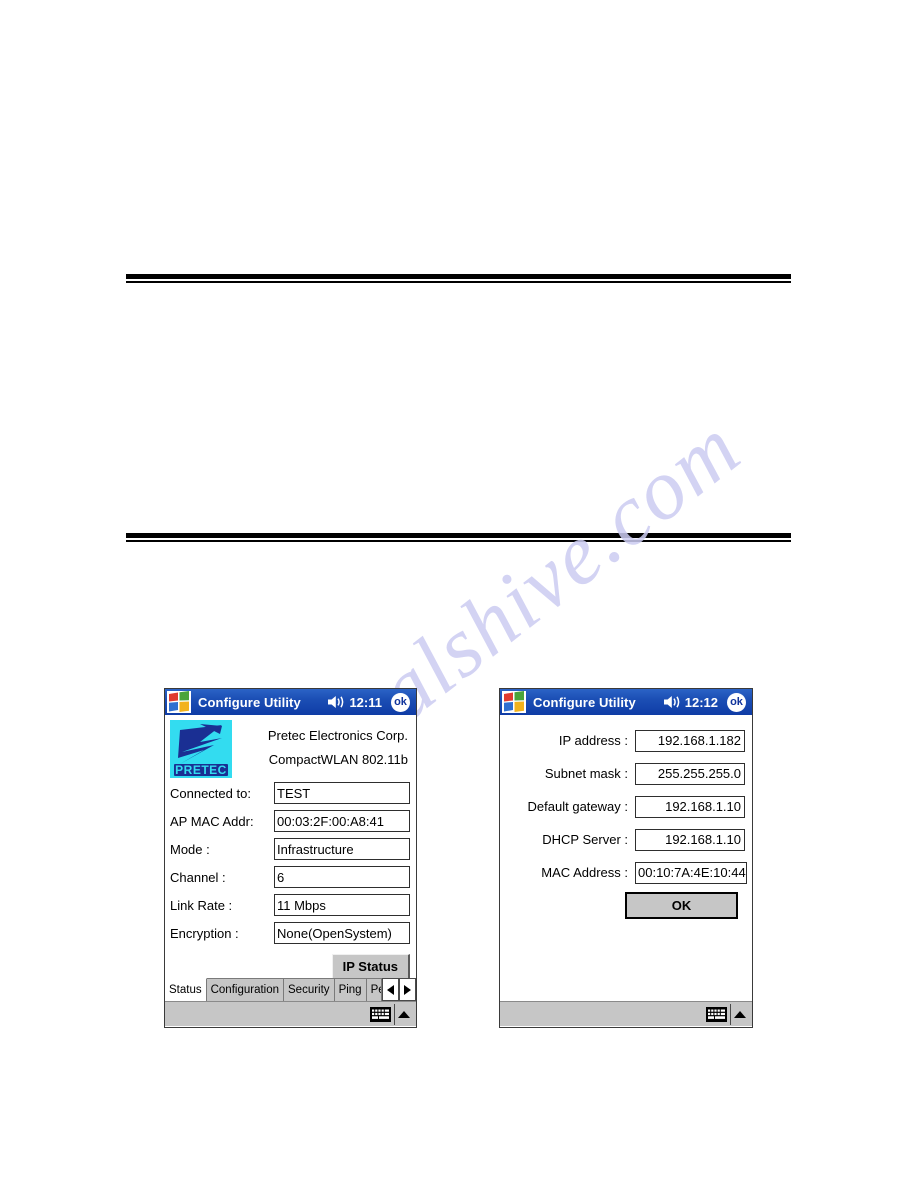 The width and height of the screenshot is (918, 1188). I want to click on triangle-right-icon, so click(407, 989).